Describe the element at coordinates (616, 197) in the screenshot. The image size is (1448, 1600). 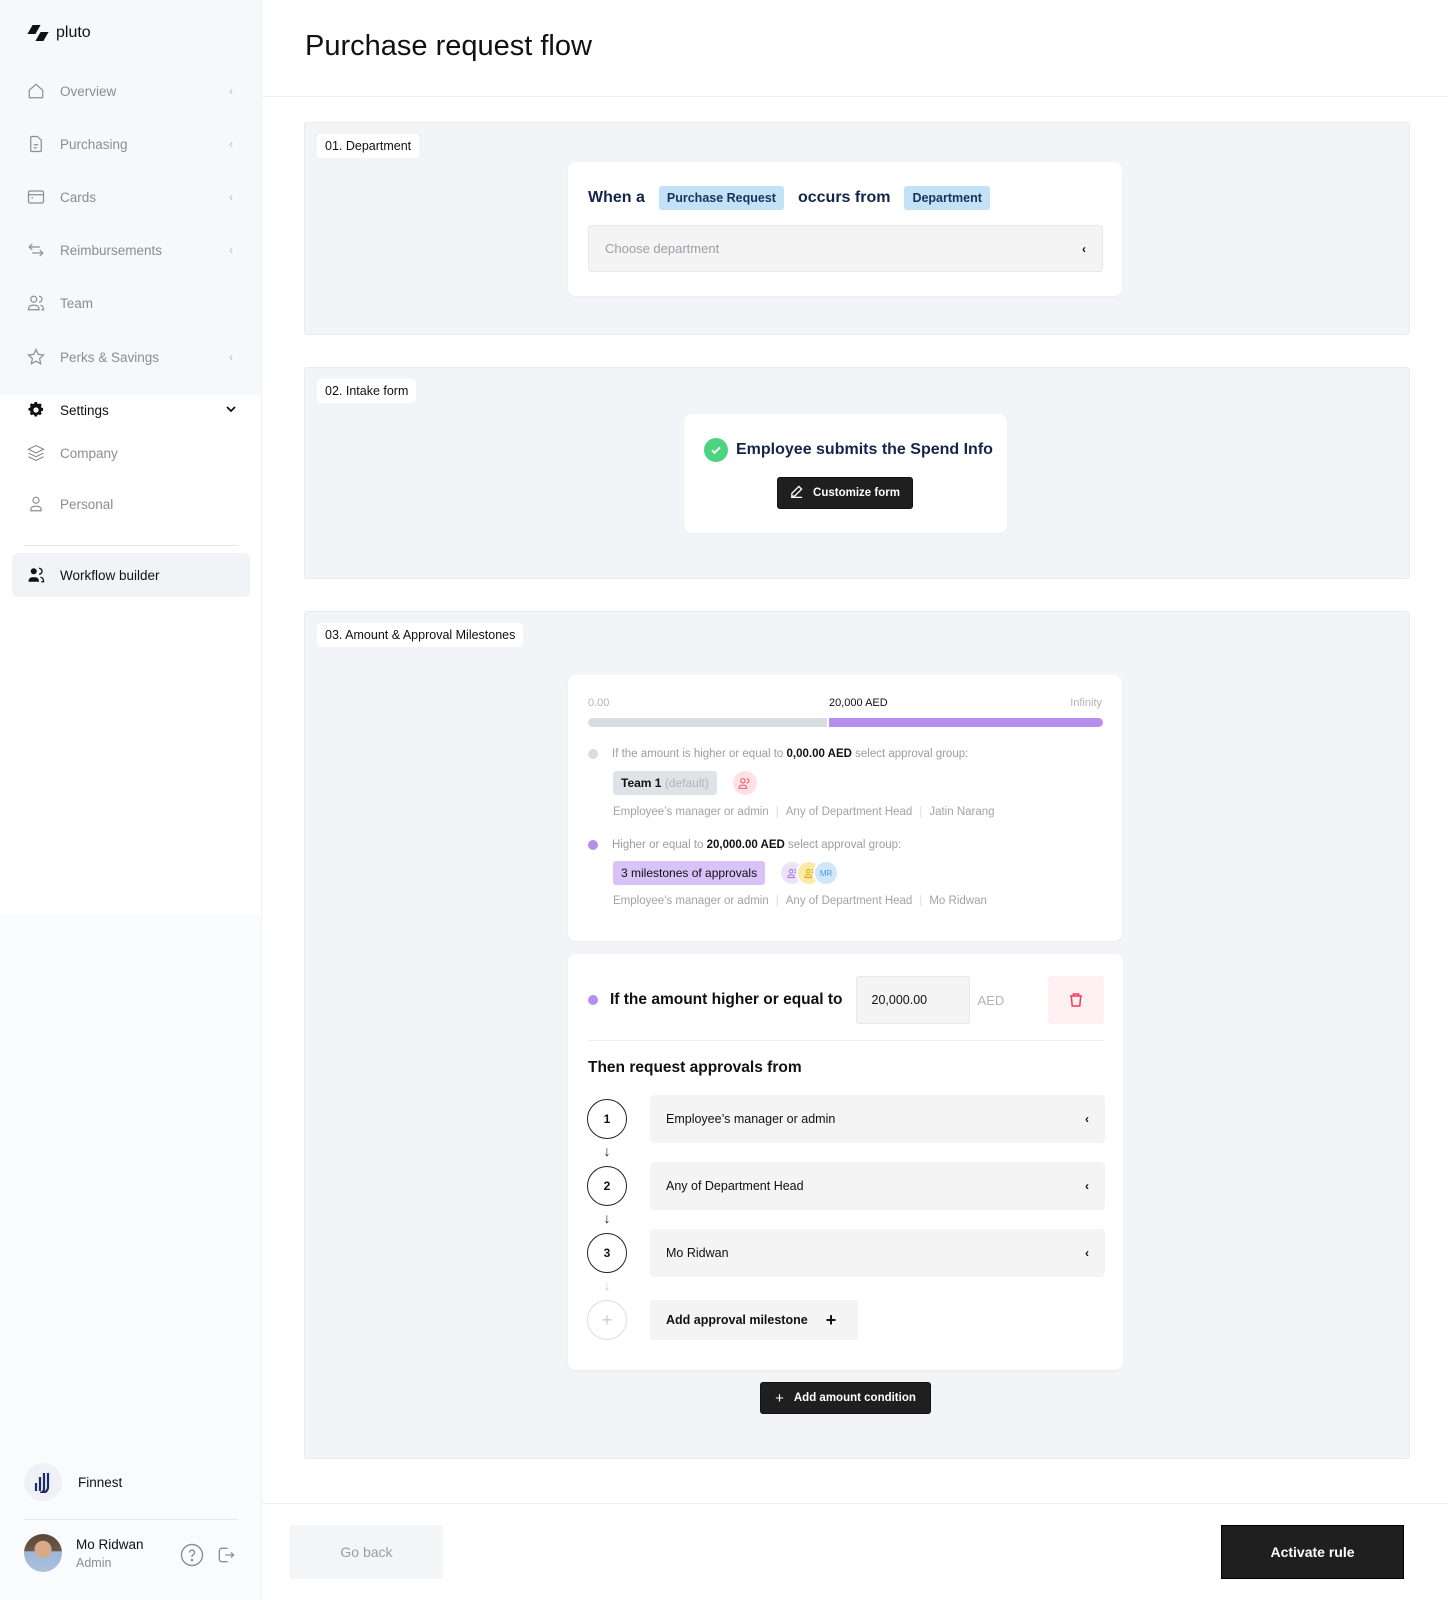
I see `when-text: When a` at that location.